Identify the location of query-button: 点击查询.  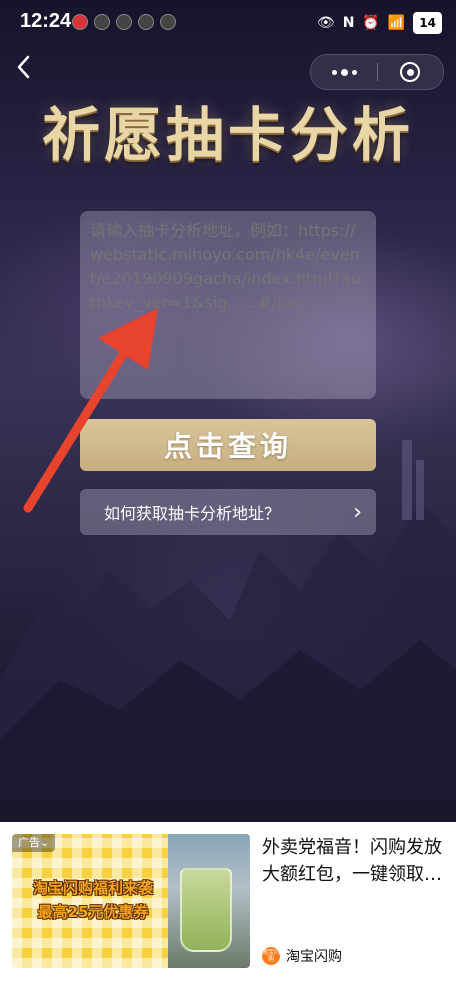
(228, 445).